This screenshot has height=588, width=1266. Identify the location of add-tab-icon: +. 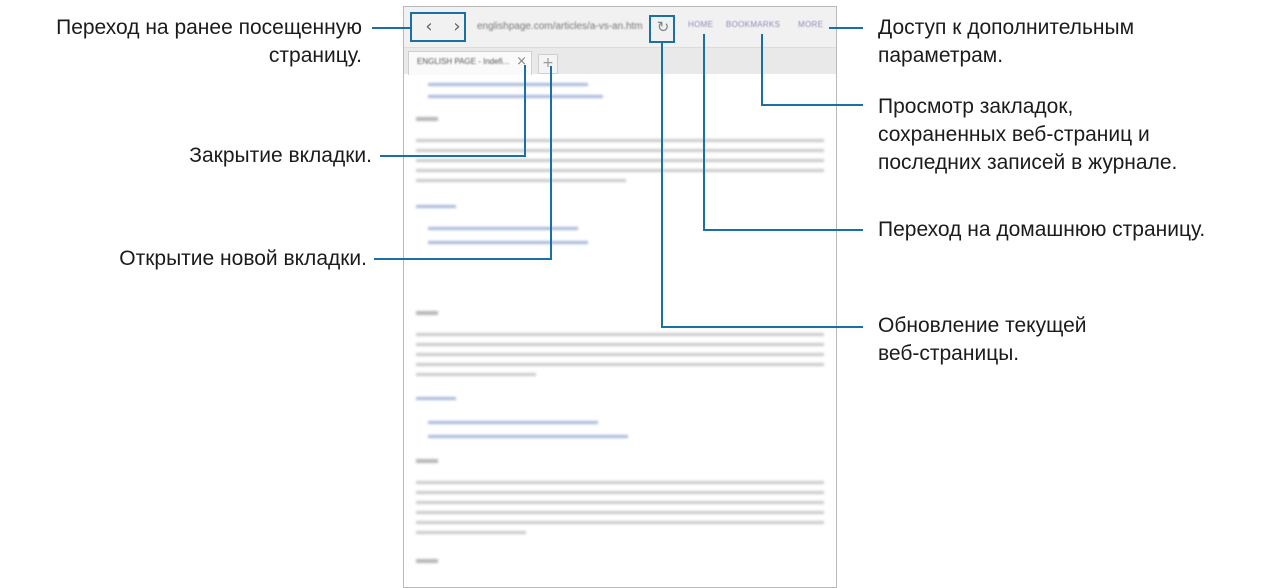
(548, 64).